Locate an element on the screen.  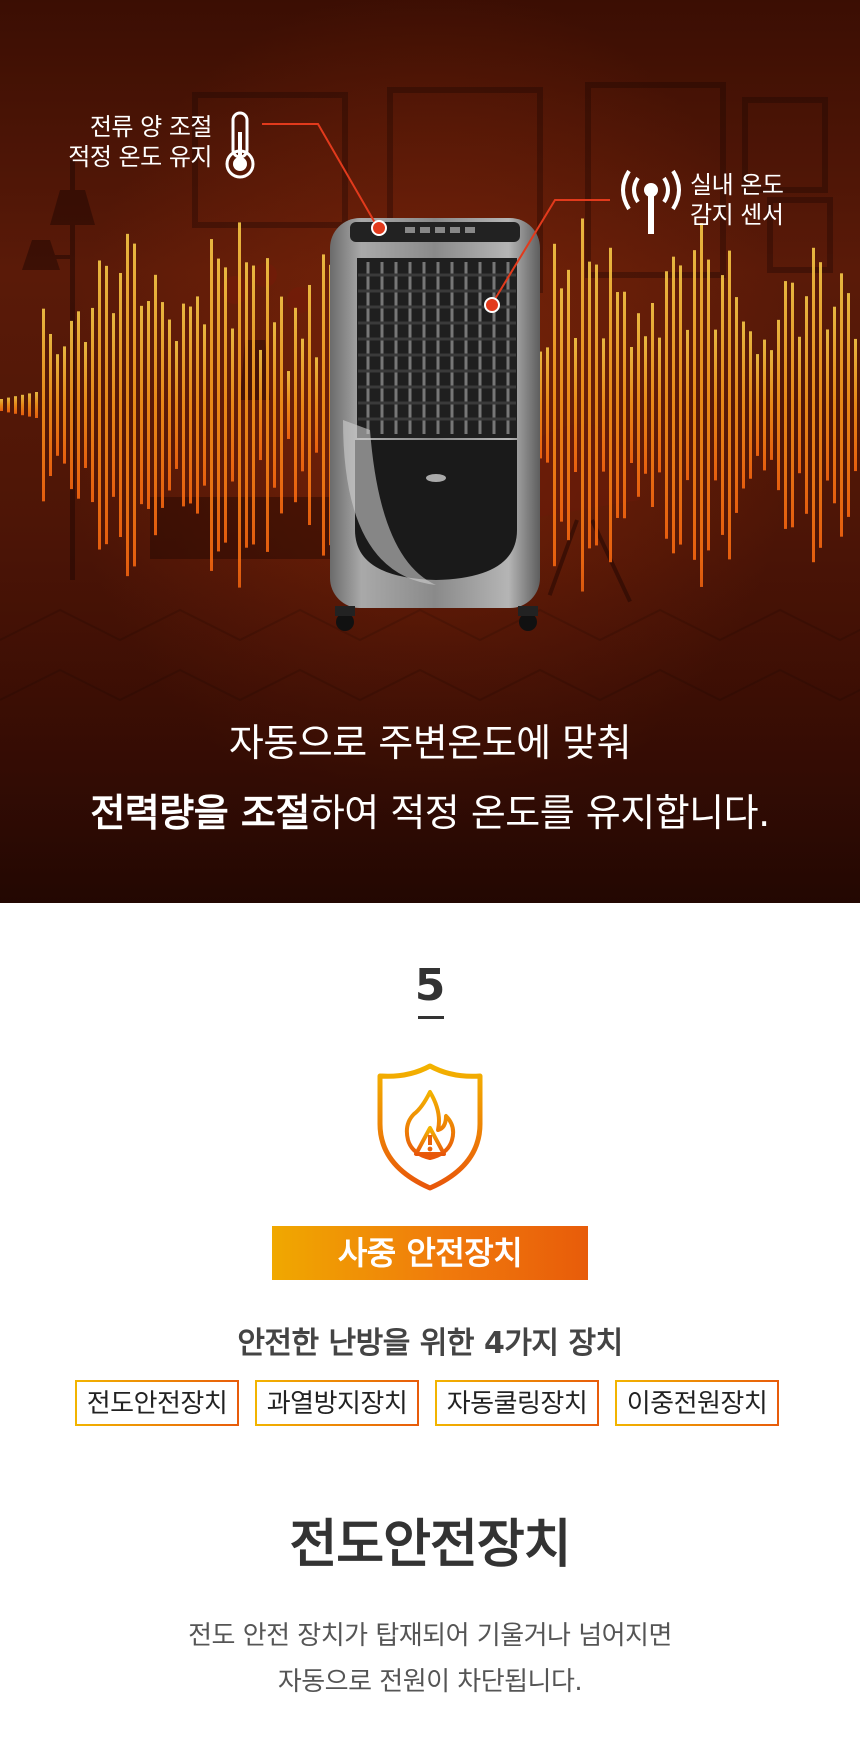
hero-headline-line2: 전력량을 조절하여 적정 온도를 유지합니다. is located at coordinates (430, 809).